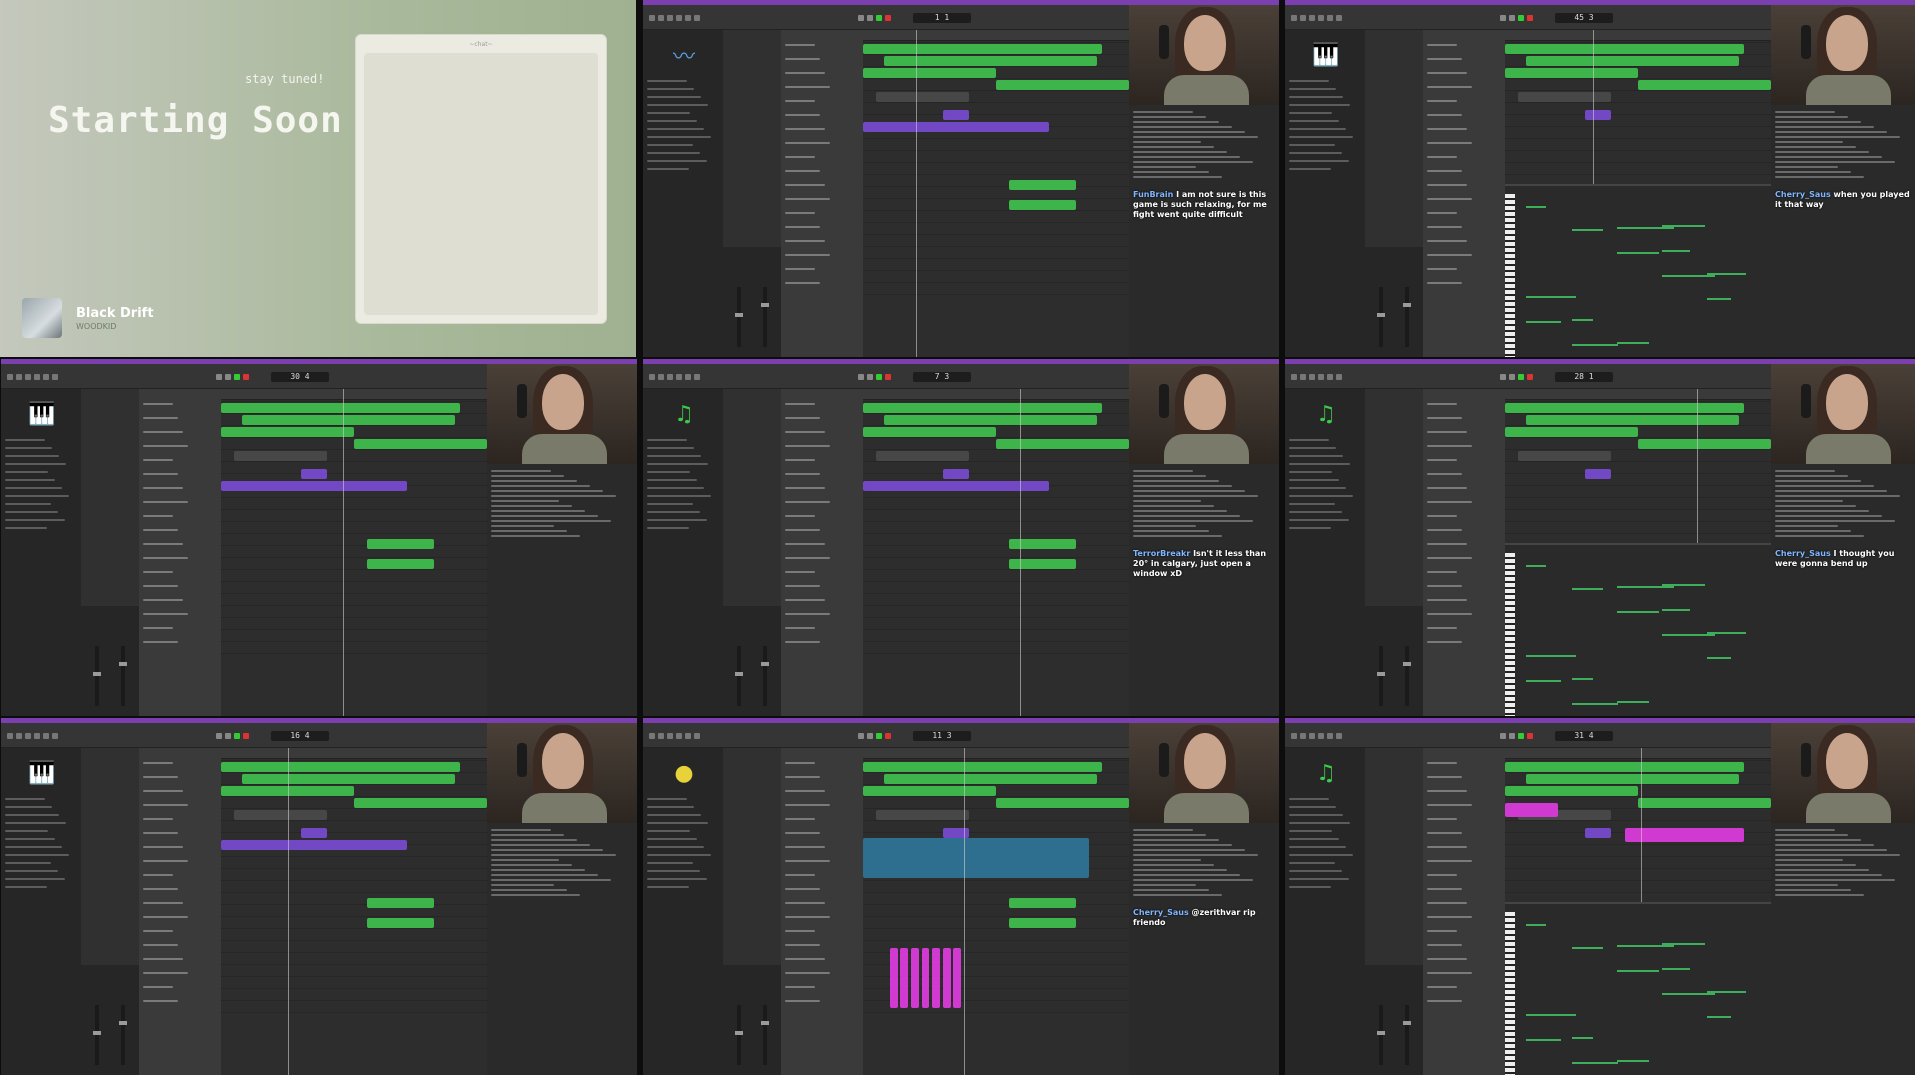 The image size is (1915, 1075). I want to click on playhead, so click(1020, 552).